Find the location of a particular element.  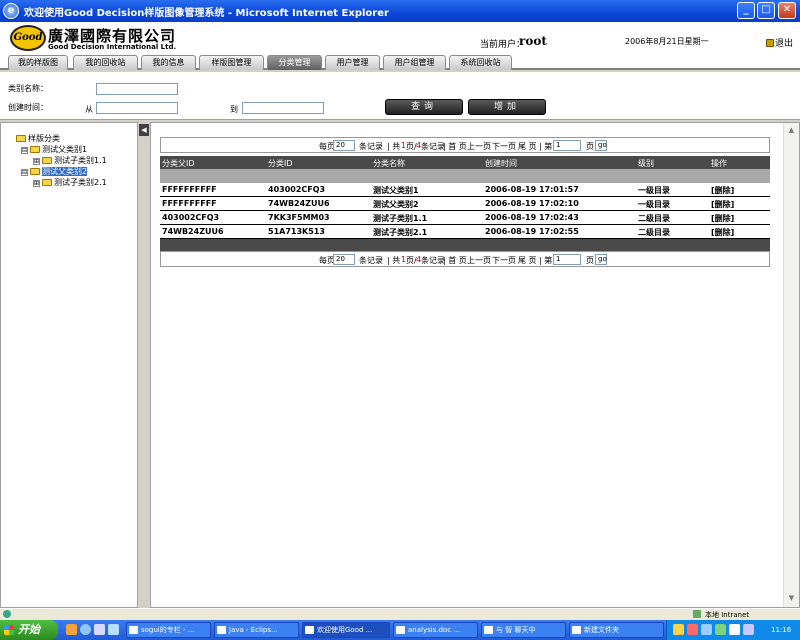

cell-parent-id: 403002CFQ3 is located at coordinates (191, 217).